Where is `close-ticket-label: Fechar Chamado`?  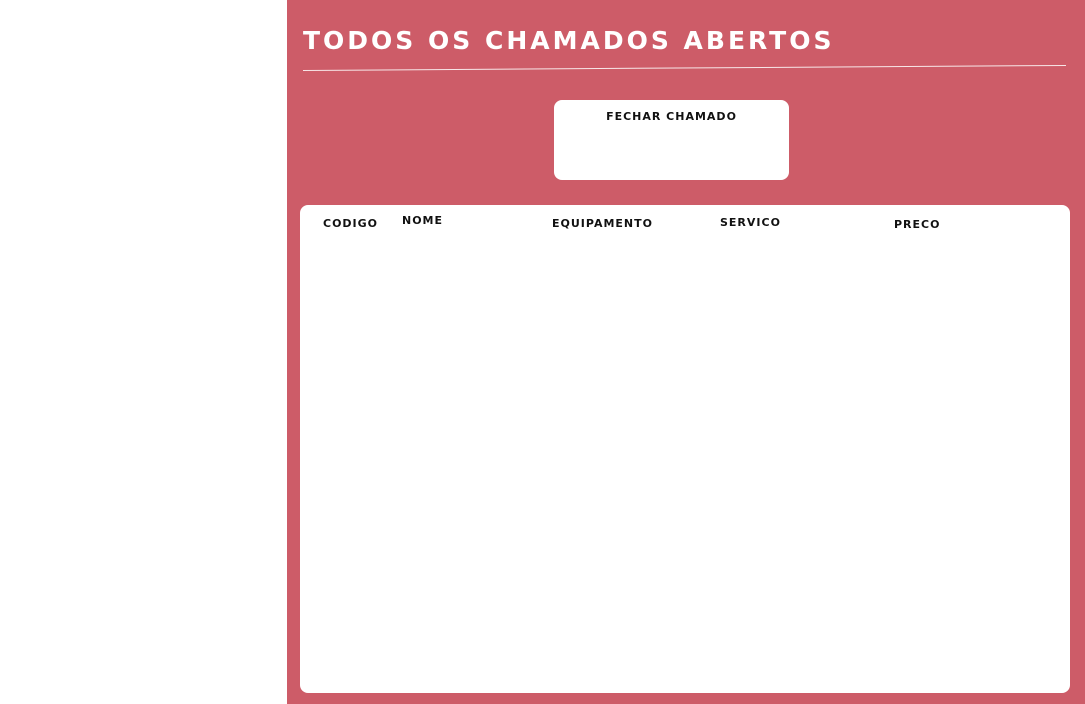 close-ticket-label: Fechar Chamado is located at coordinates (671, 116).